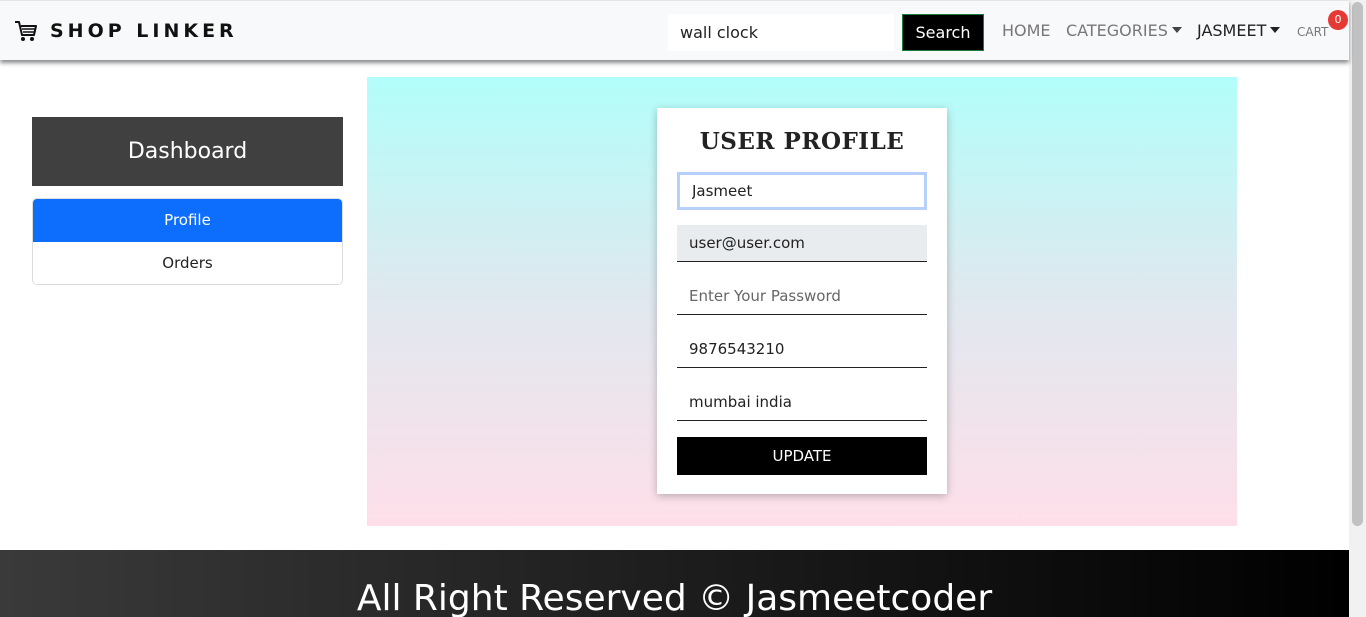 The width and height of the screenshot is (1366, 617). I want to click on user-profile-form: USER PROFILE UPDATE, so click(802, 301).